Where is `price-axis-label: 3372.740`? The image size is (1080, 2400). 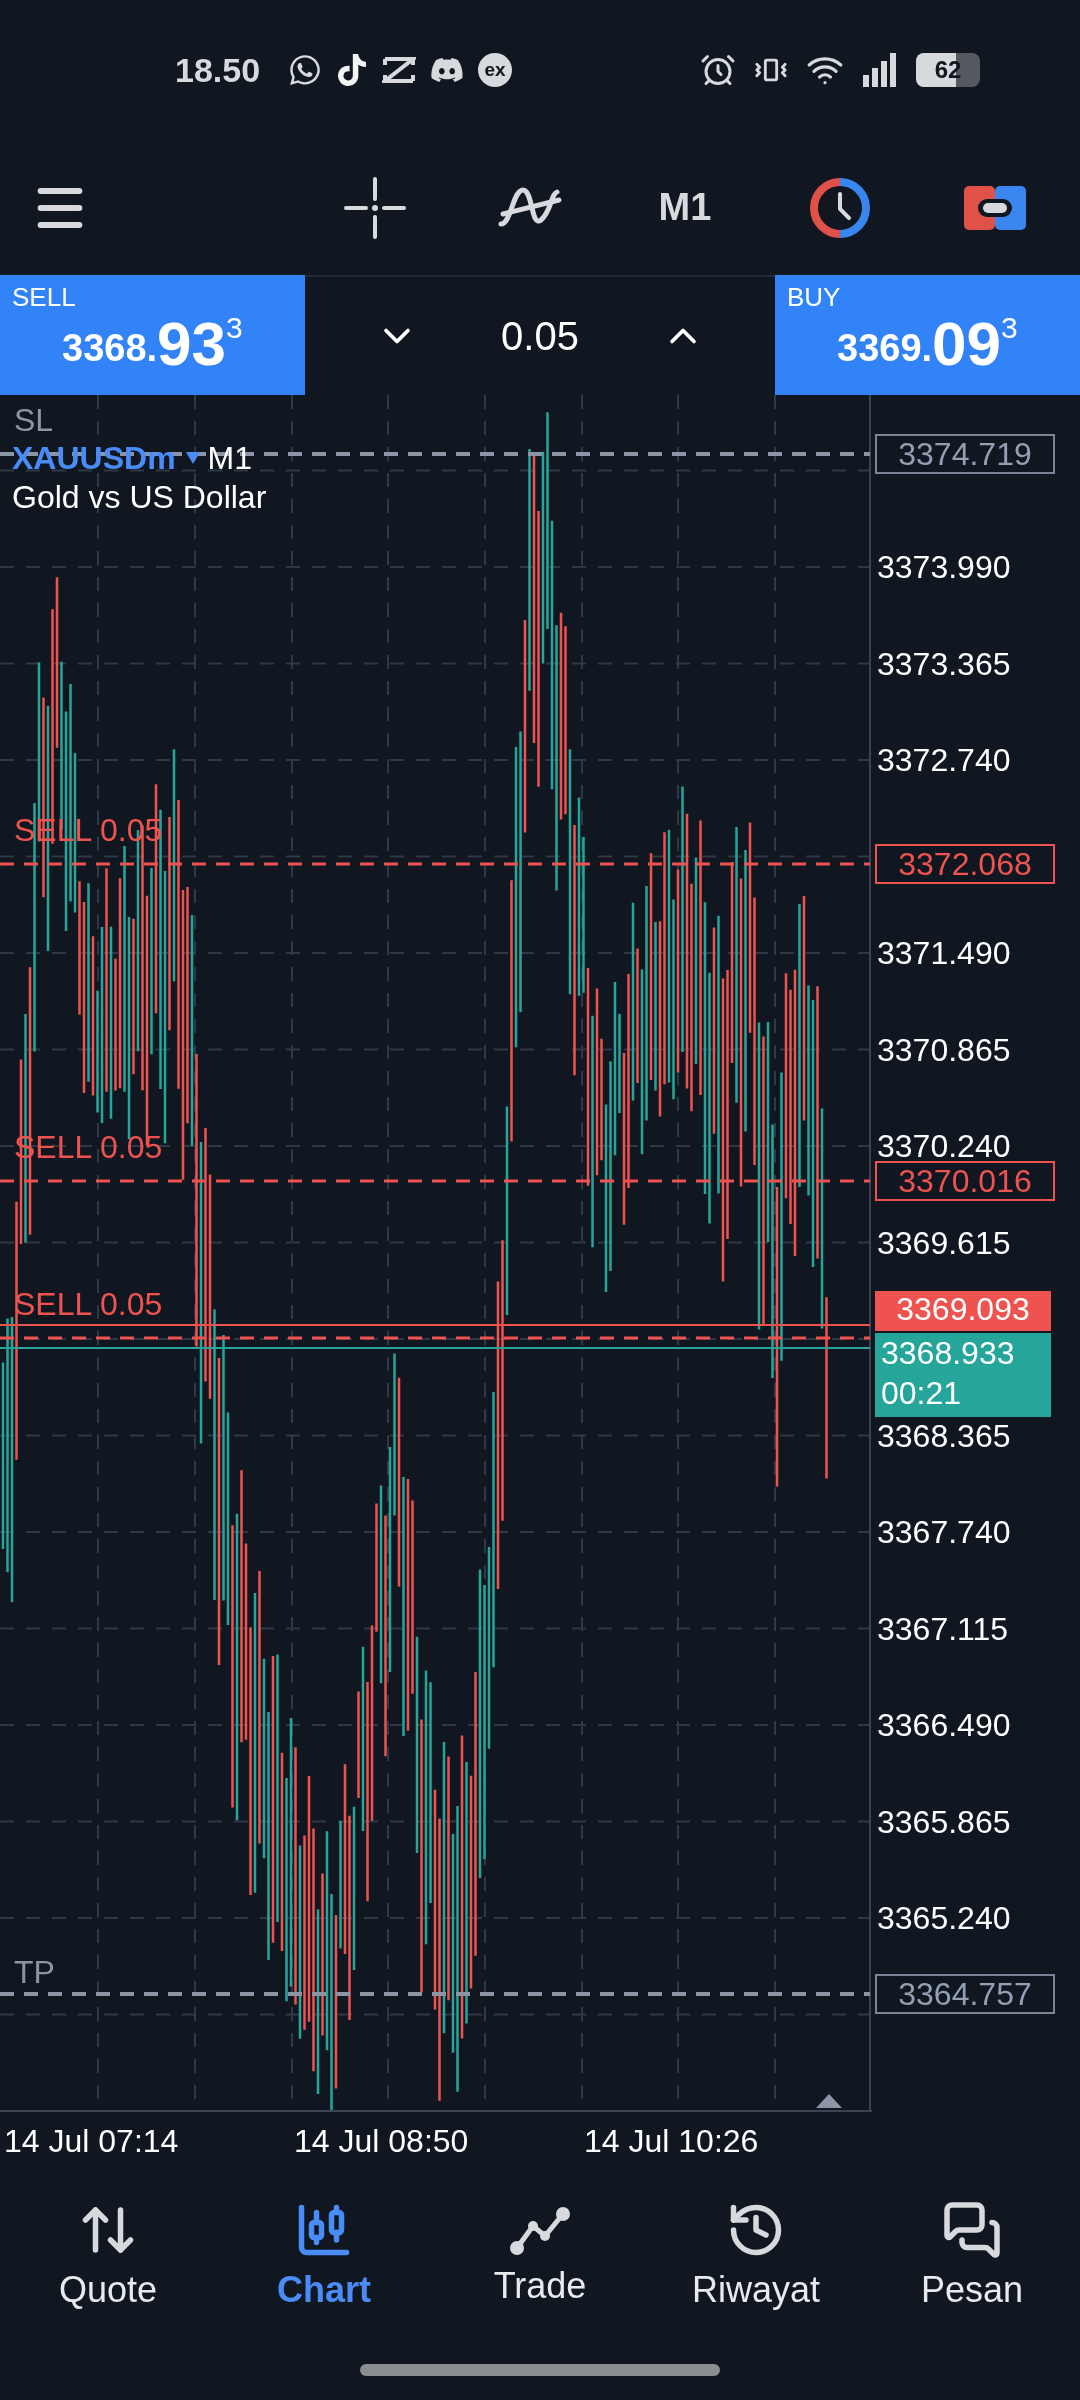
price-axis-label: 3372.740 is located at coordinates (944, 760).